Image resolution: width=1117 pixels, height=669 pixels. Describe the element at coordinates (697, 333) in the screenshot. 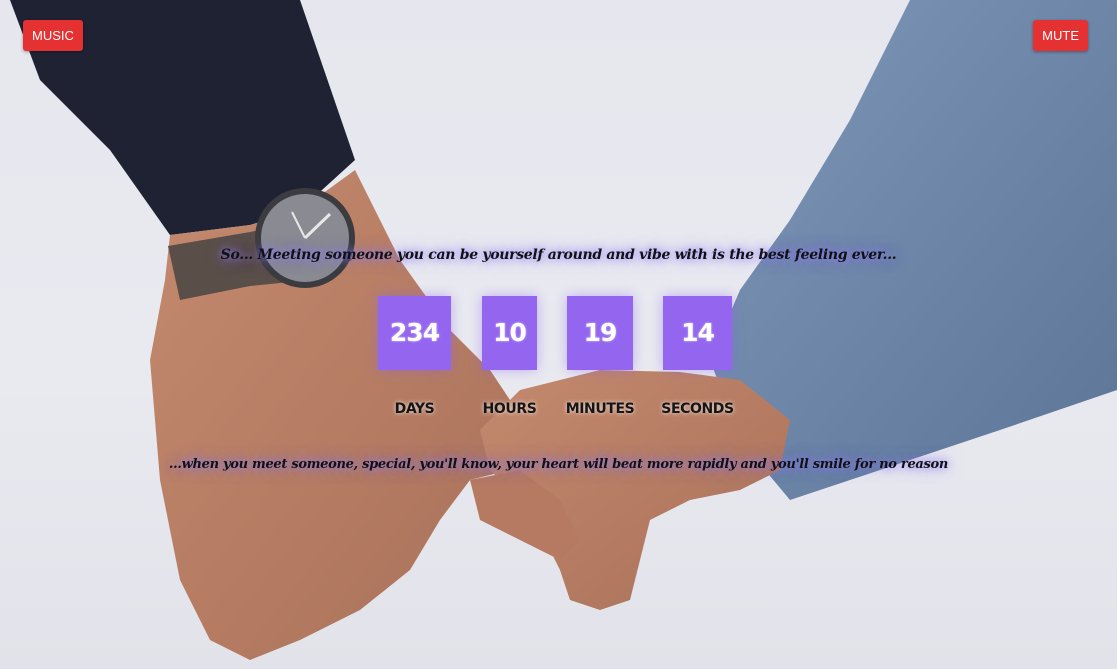

I see `seconds-counter: 14` at that location.